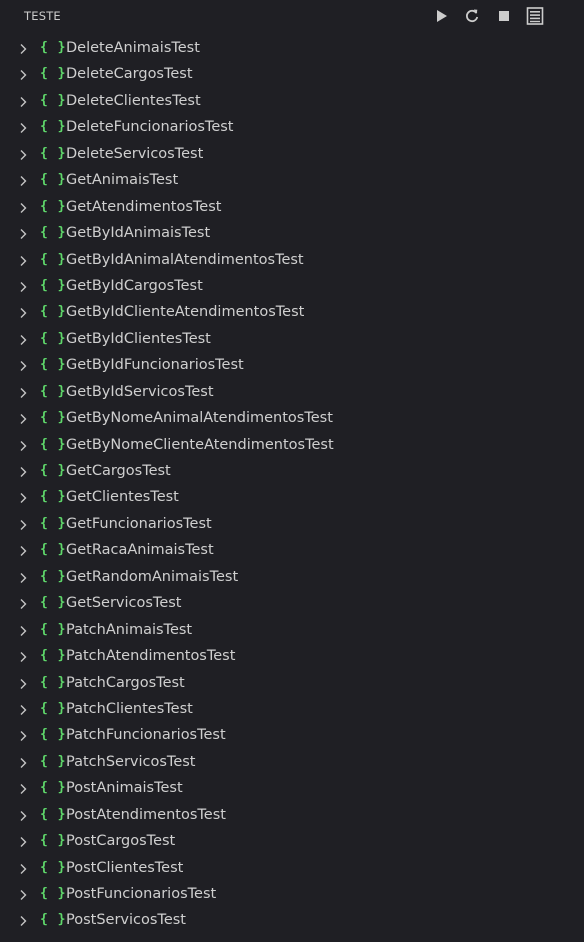 This screenshot has height=942, width=584. I want to click on test-item: { } PostServicosTest, so click(292, 921).